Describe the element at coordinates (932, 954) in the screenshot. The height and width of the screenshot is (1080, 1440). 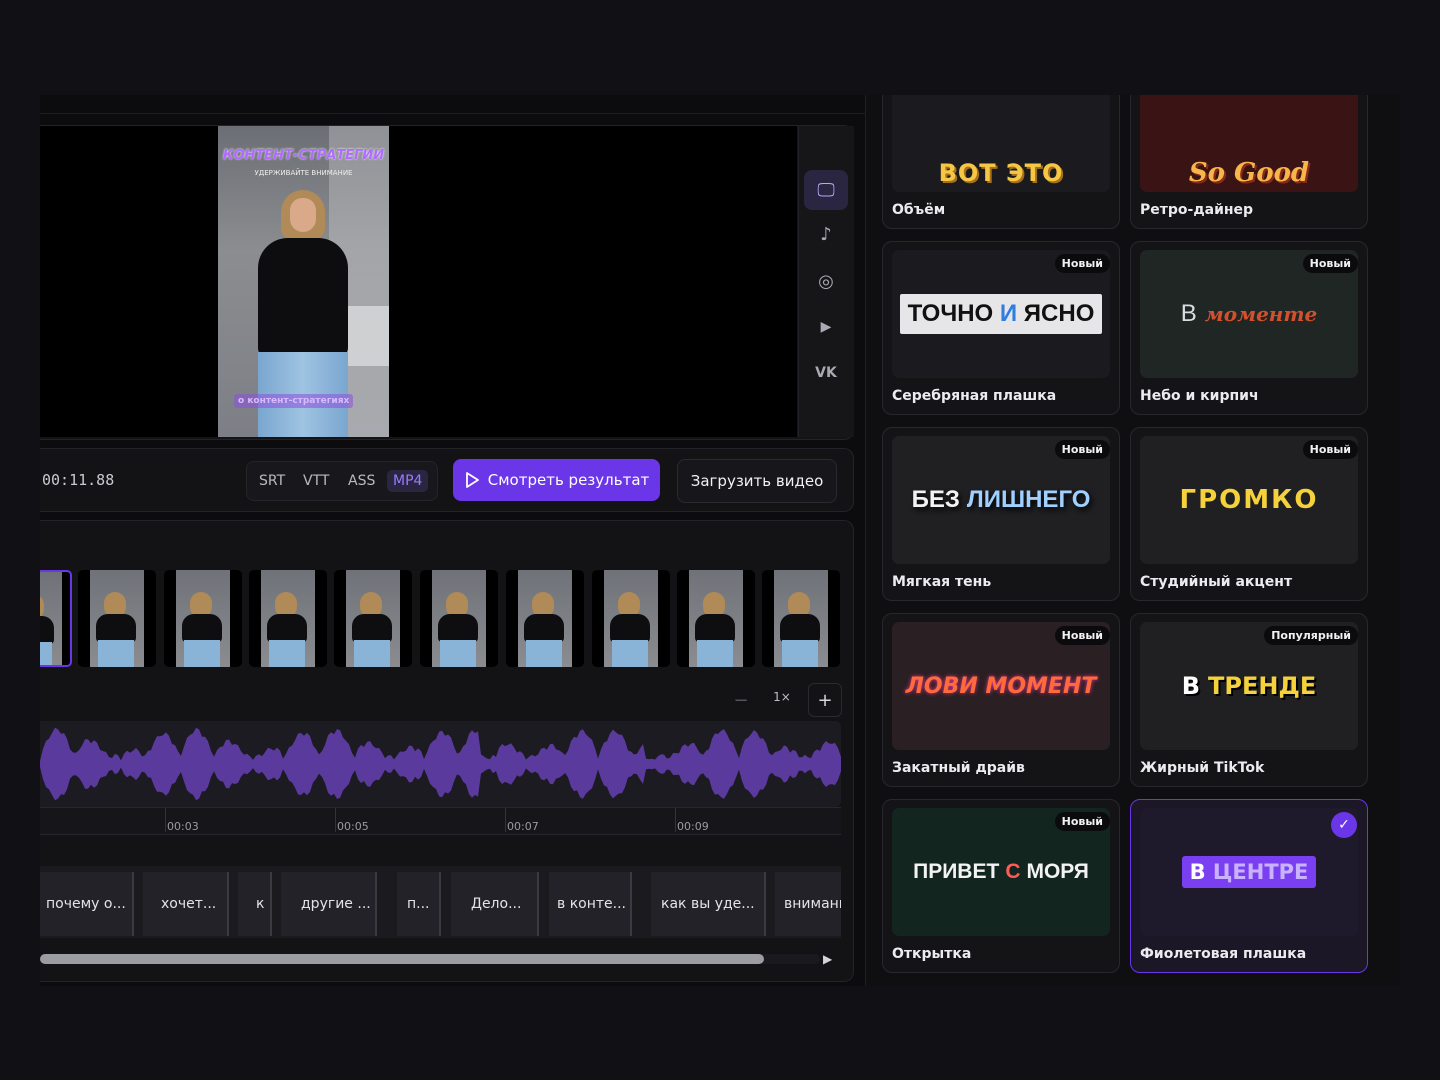
I see `style-label: Открытка` at that location.